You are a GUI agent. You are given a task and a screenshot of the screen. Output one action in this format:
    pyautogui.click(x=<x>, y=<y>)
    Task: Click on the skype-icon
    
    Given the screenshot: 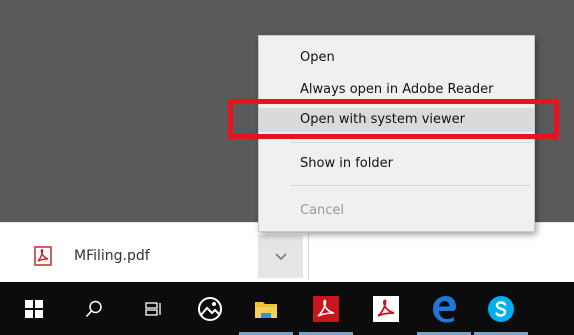 What is the action you would take?
    pyautogui.click(x=501, y=308)
    